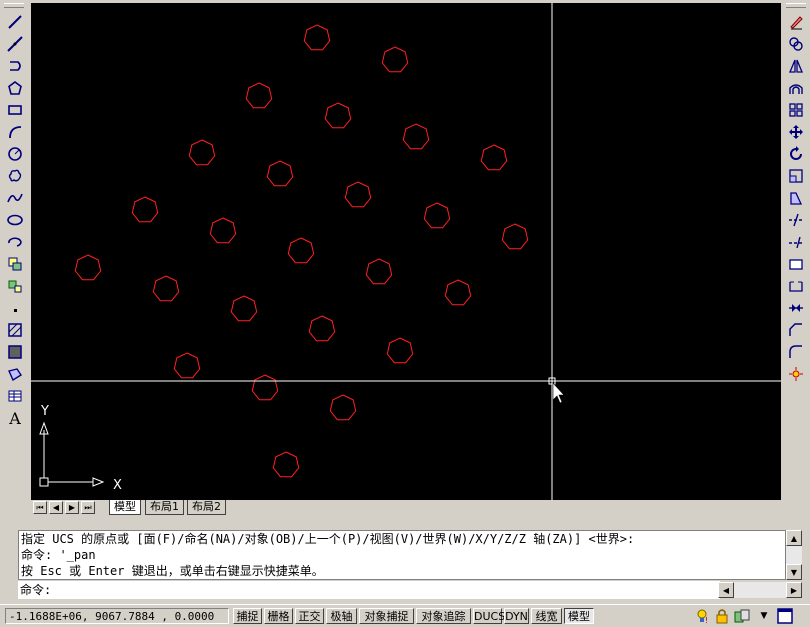 This screenshot has width=810, height=627. Describe the element at coordinates (15, 44) in the screenshot. I see `construction-line-icon` at that location.